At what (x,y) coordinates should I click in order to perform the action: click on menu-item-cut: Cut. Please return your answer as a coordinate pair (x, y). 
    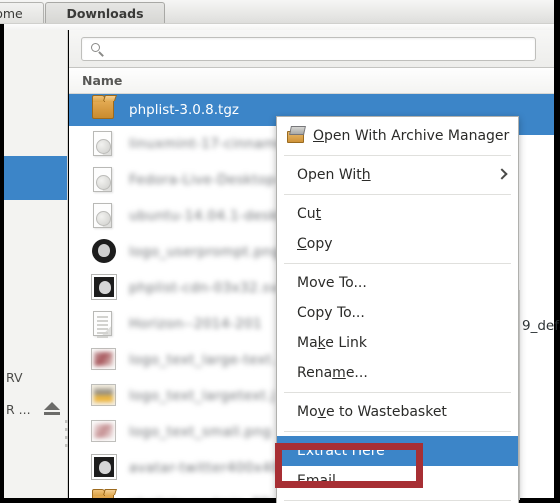
    Looking at the image, I should click on (397, 214).